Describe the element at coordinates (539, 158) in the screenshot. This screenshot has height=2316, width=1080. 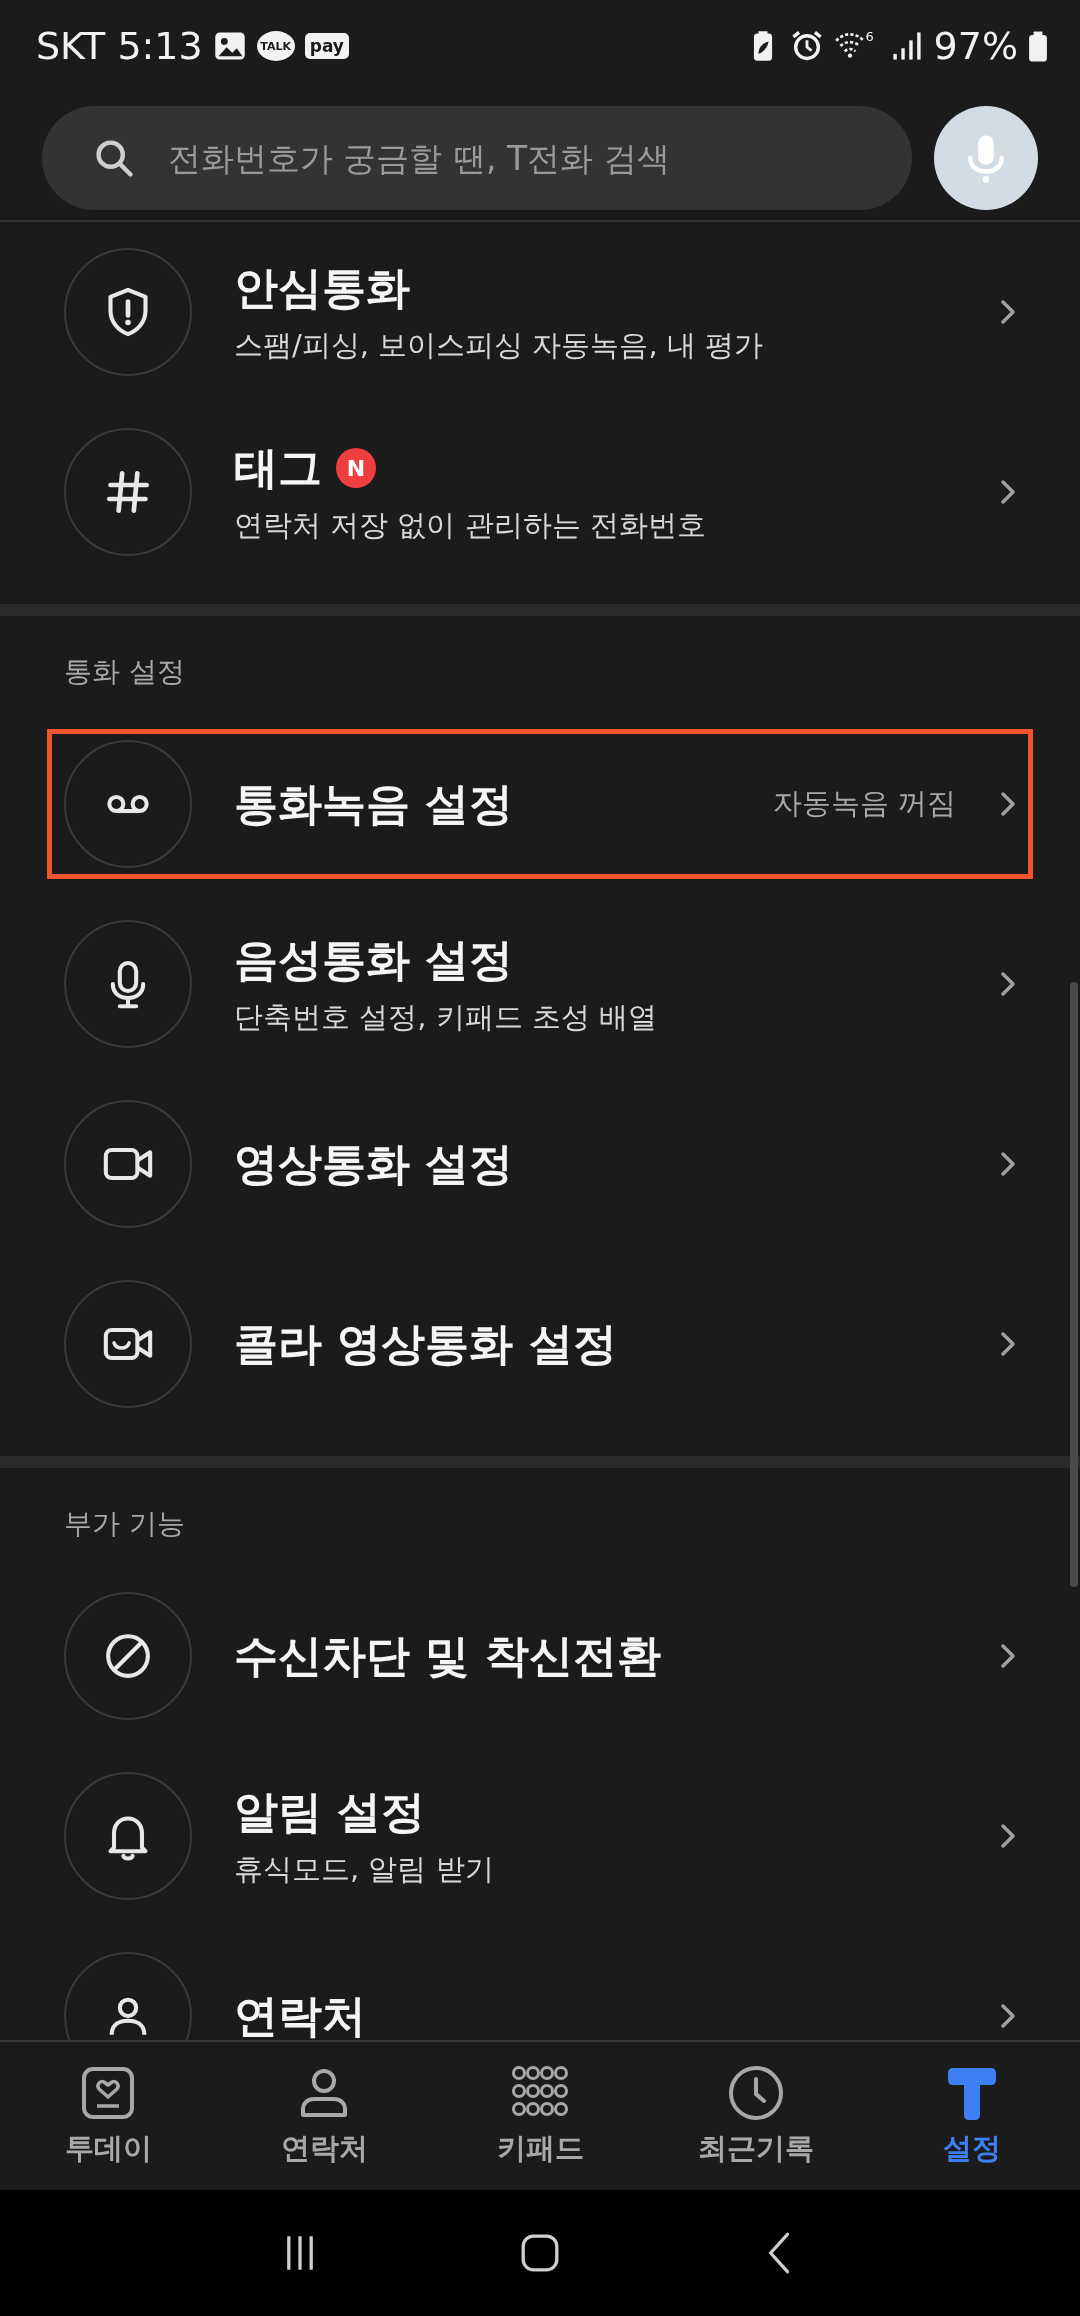
I see `search-field: 전화번호가 궁금할 땐, T전화 검색` at that location.